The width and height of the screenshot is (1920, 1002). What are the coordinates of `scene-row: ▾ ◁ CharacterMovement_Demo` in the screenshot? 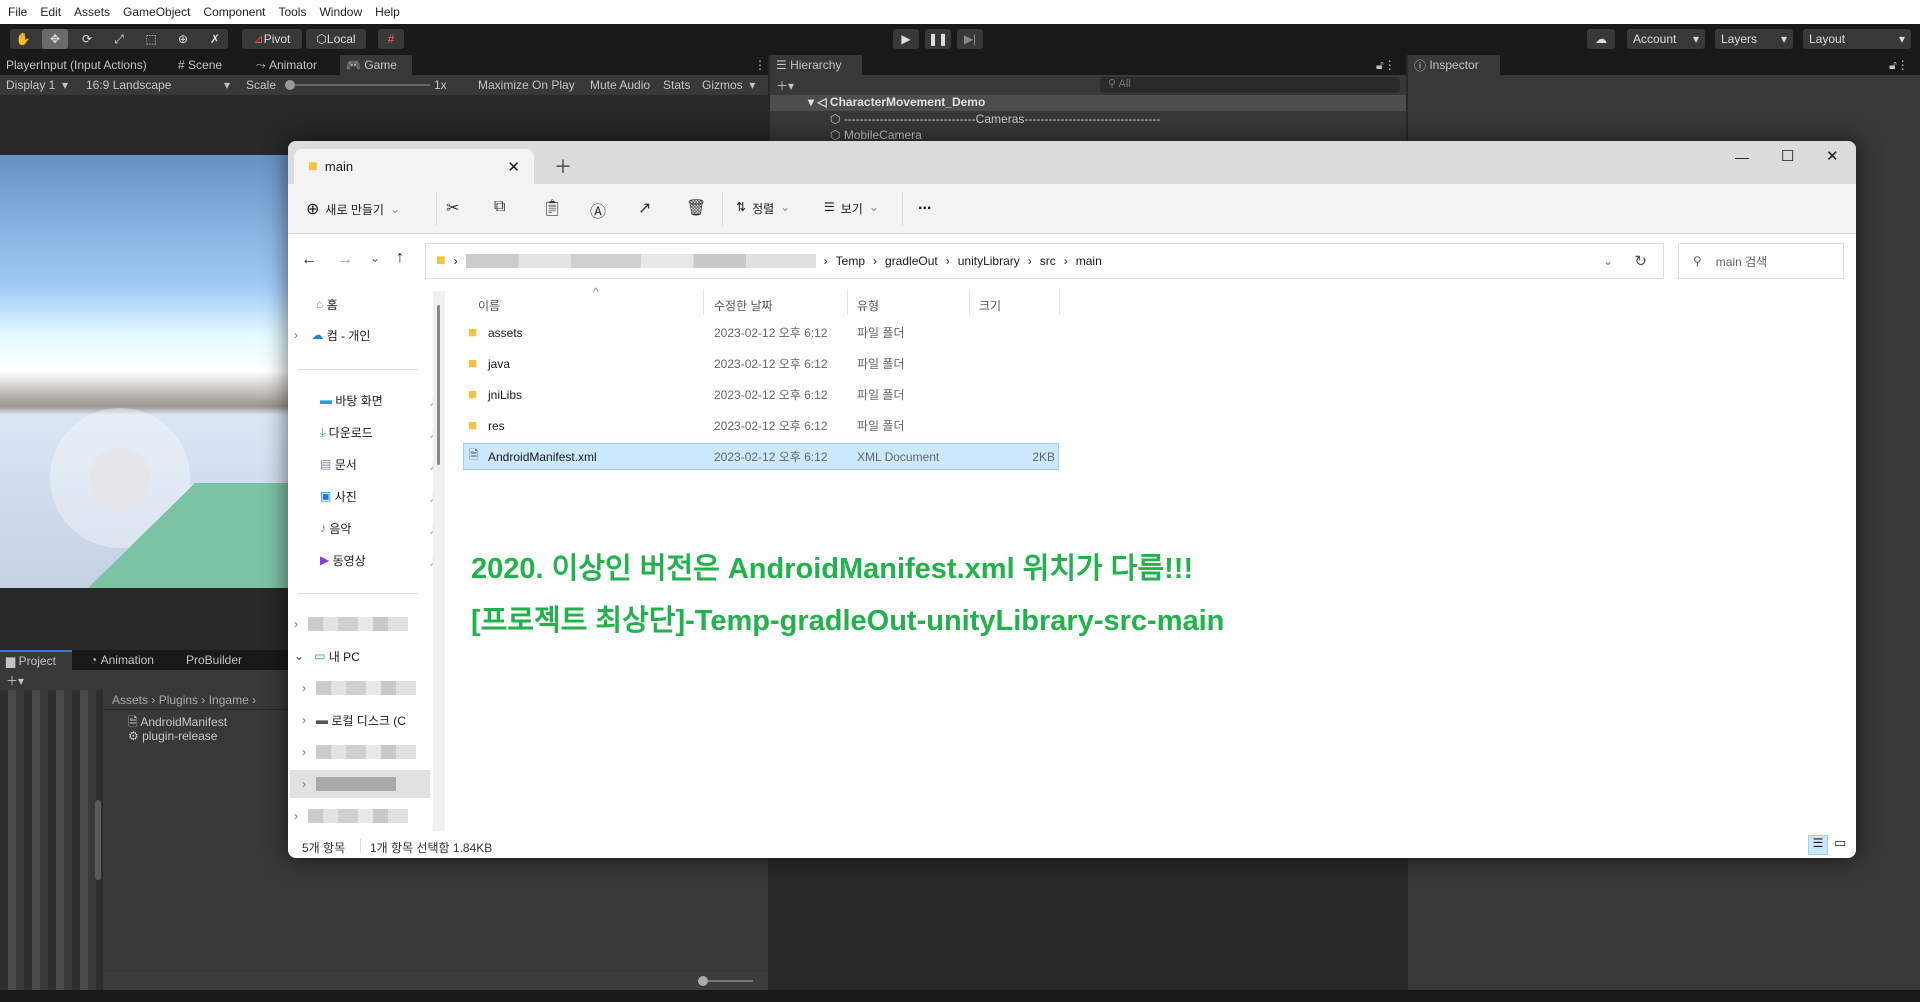 It's located at (1088, 103).